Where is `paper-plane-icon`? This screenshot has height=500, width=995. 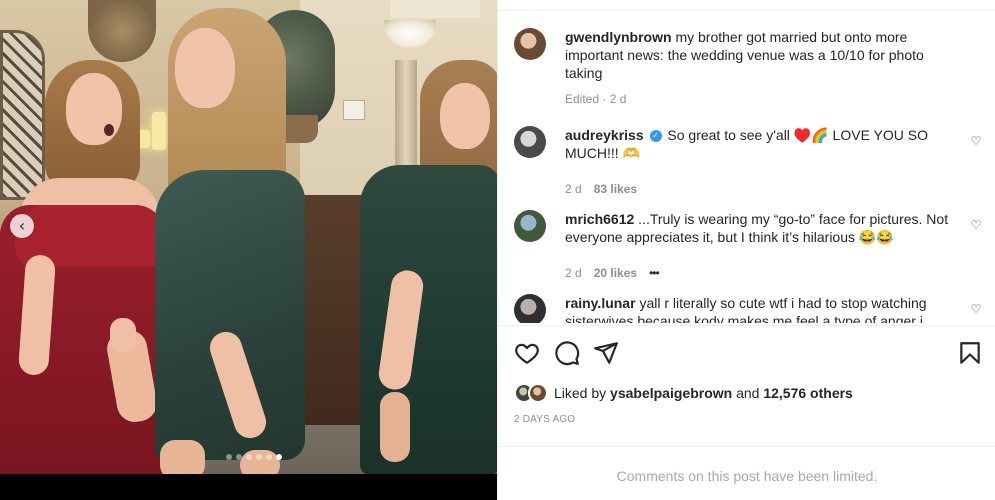
paper-plane-icon is located at coordinates (606, 353).